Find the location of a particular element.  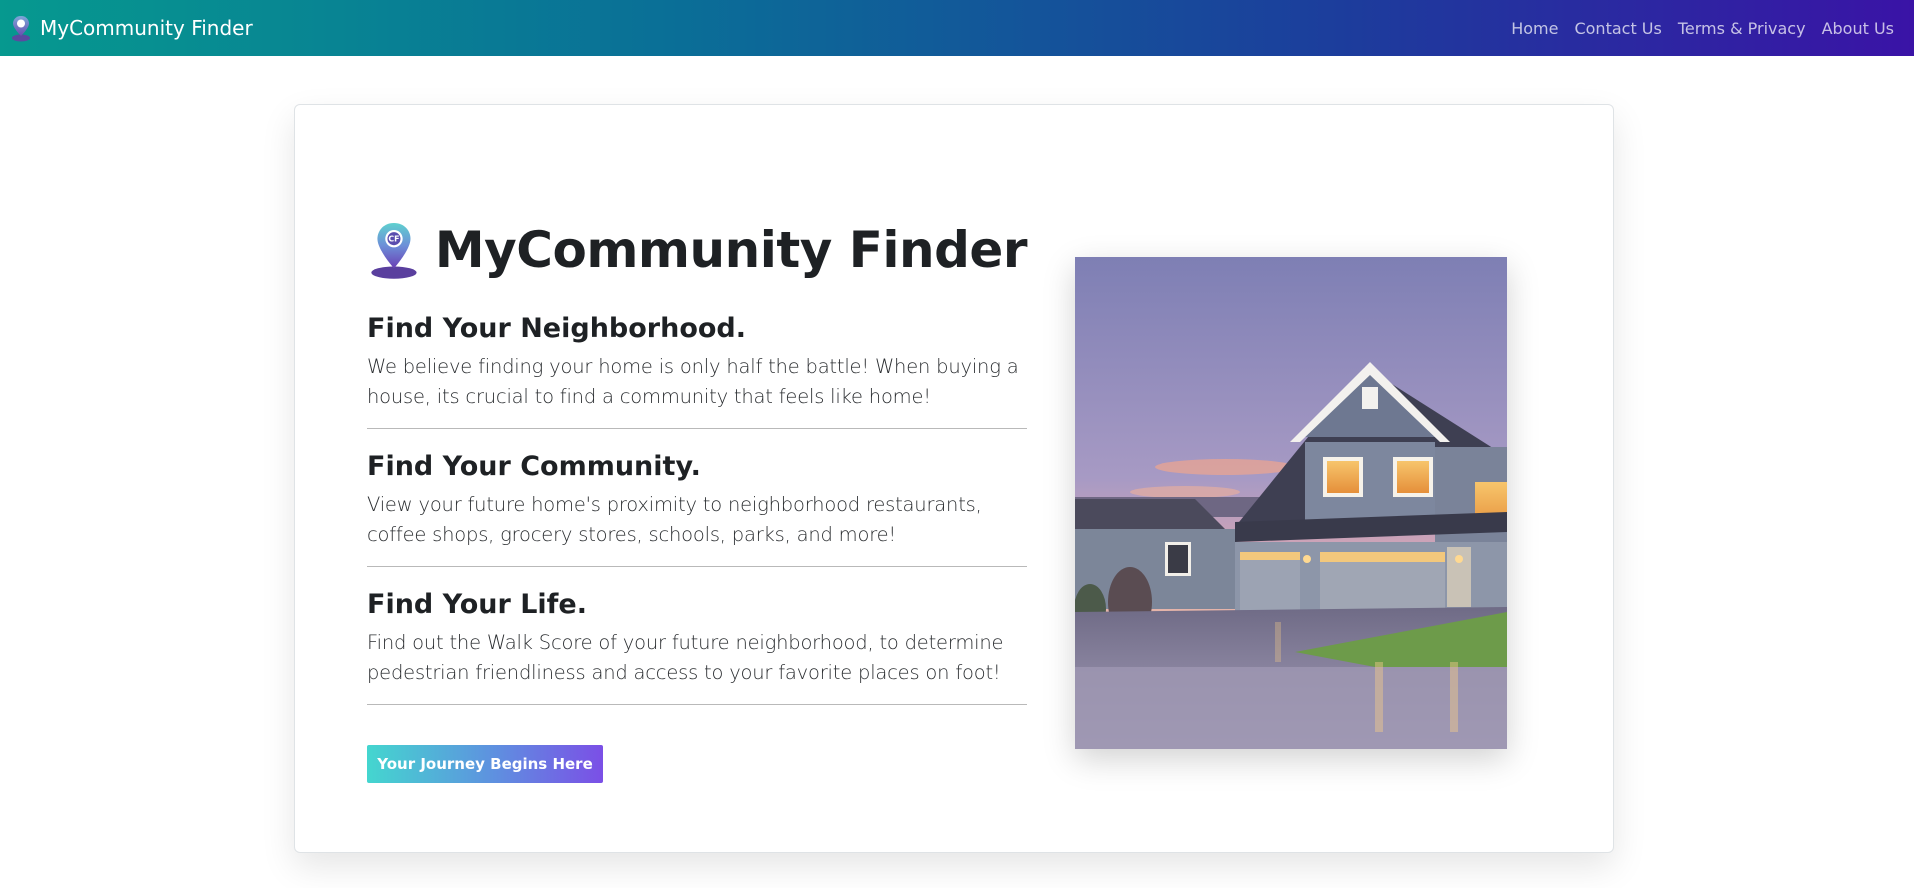

feature-heading: Find Your Community. is located at coordinates (534, 466).